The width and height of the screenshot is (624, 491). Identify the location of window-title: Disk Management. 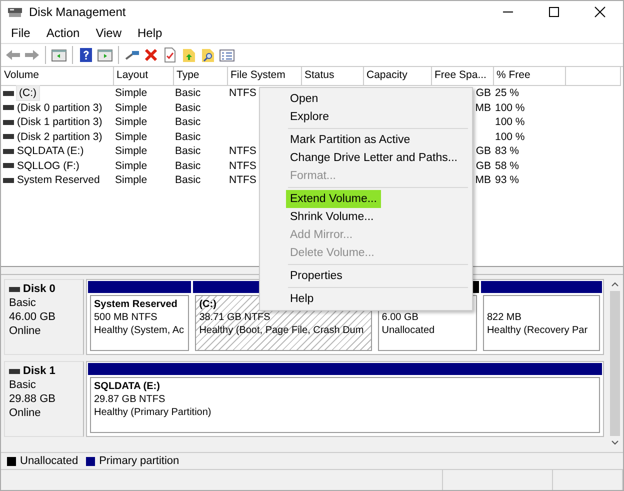
(77, 12).